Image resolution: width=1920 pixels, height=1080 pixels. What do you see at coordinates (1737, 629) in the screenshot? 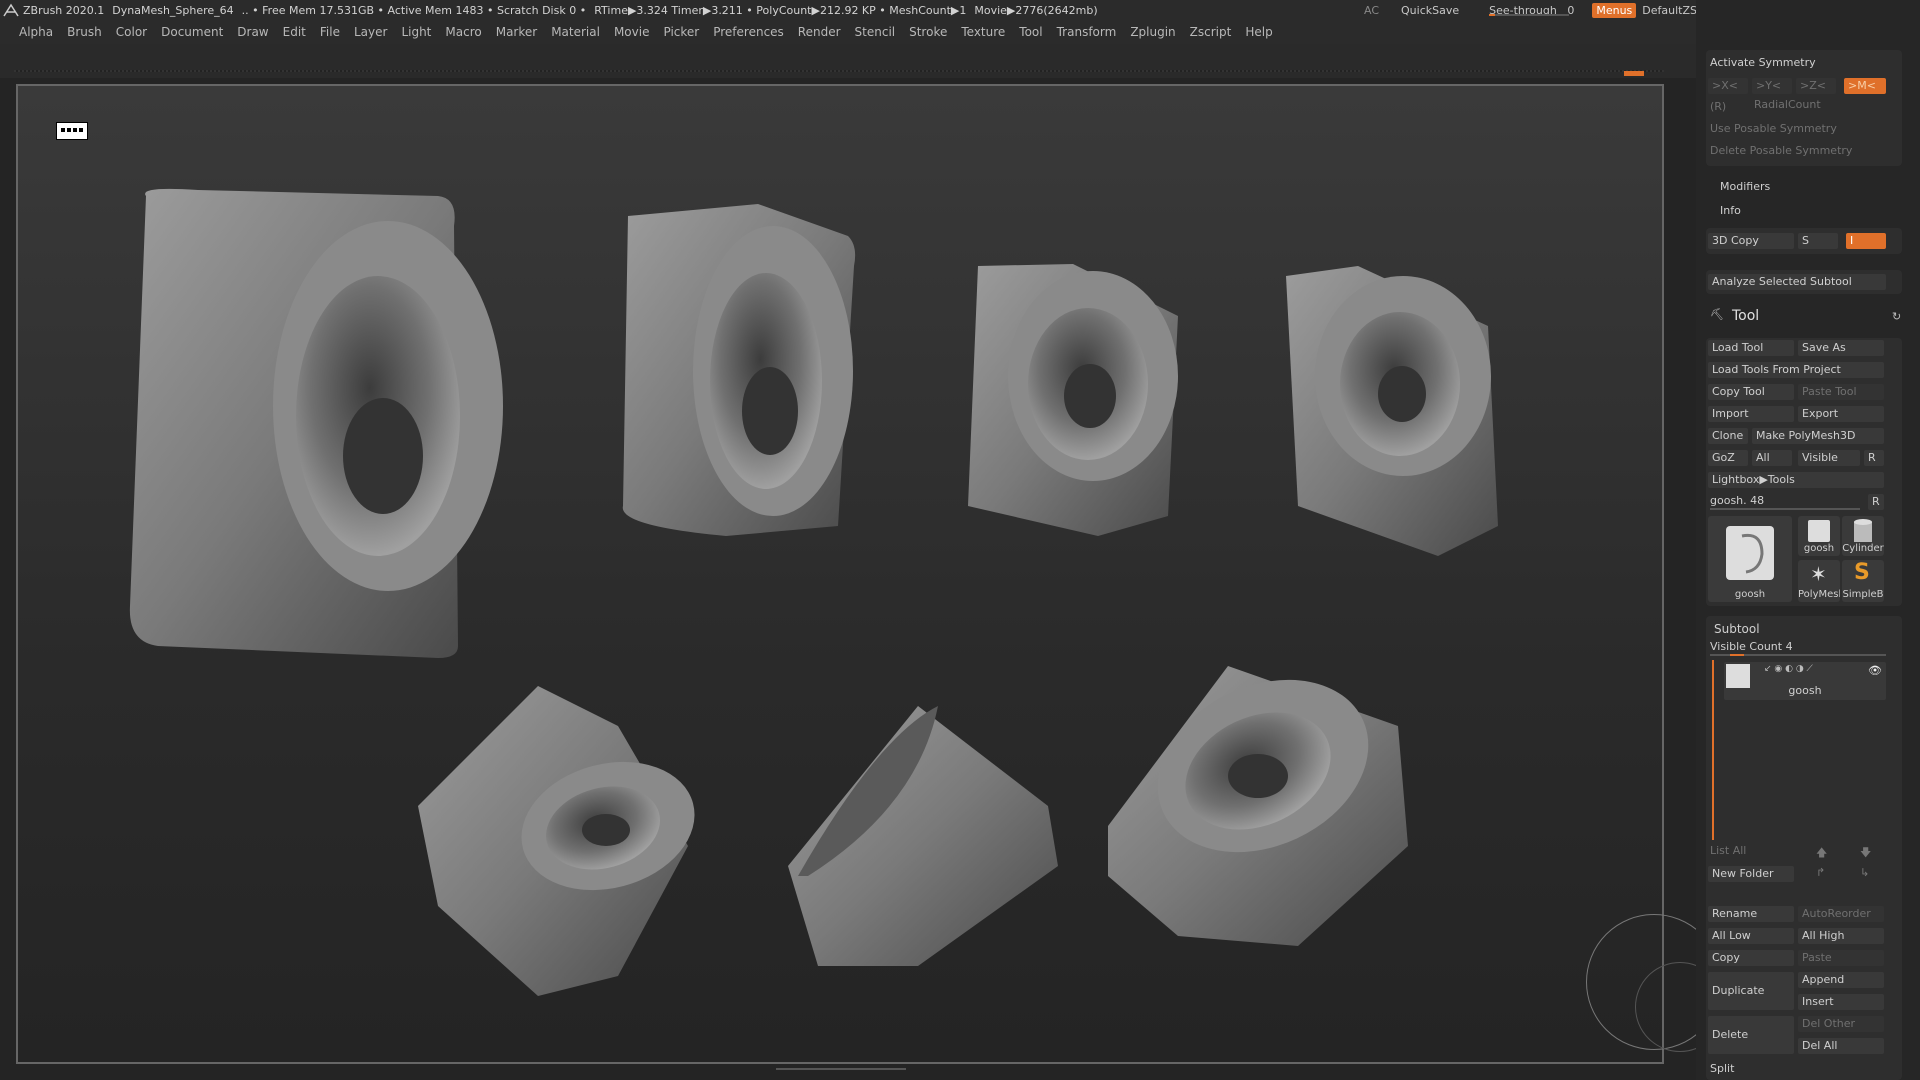
I see `subtool-header: Subtool` at bounding box center [1737, 629].